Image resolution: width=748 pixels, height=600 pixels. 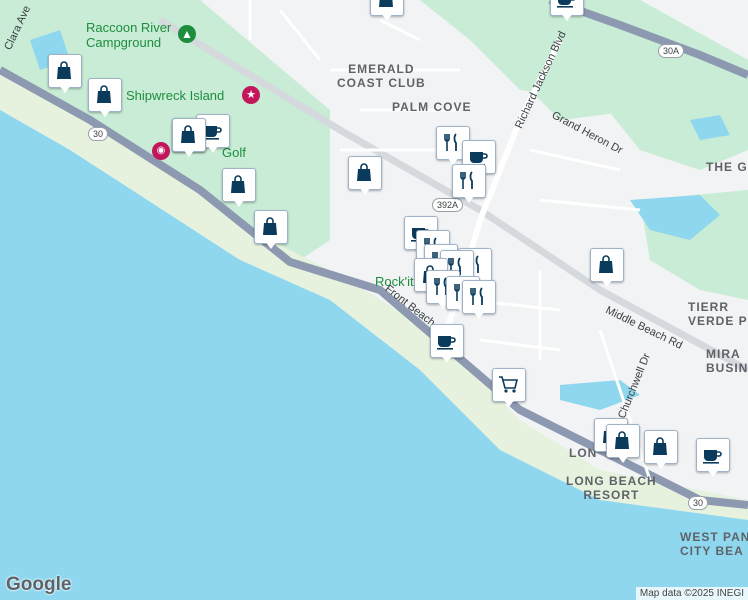 What do you see at coordinates (727, 361) in the screenshot?
I see `area-label-mira-business: MIRA BUSIN` at bounding box center [727, 361].